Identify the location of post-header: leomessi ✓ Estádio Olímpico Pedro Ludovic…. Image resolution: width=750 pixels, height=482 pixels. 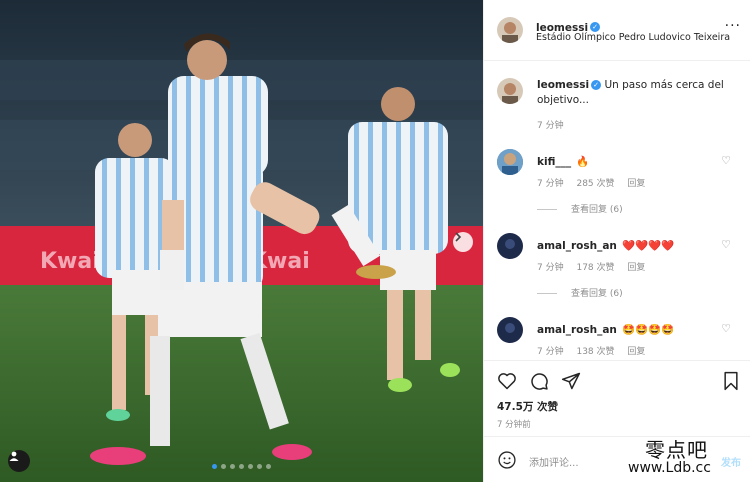
(617, 30).